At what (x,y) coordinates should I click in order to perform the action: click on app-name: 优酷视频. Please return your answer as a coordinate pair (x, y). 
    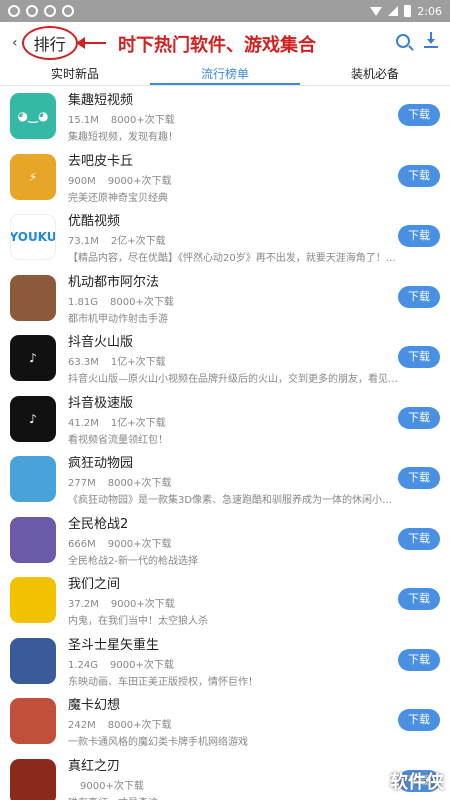
    Looking at the image, I should click on (94, 222).